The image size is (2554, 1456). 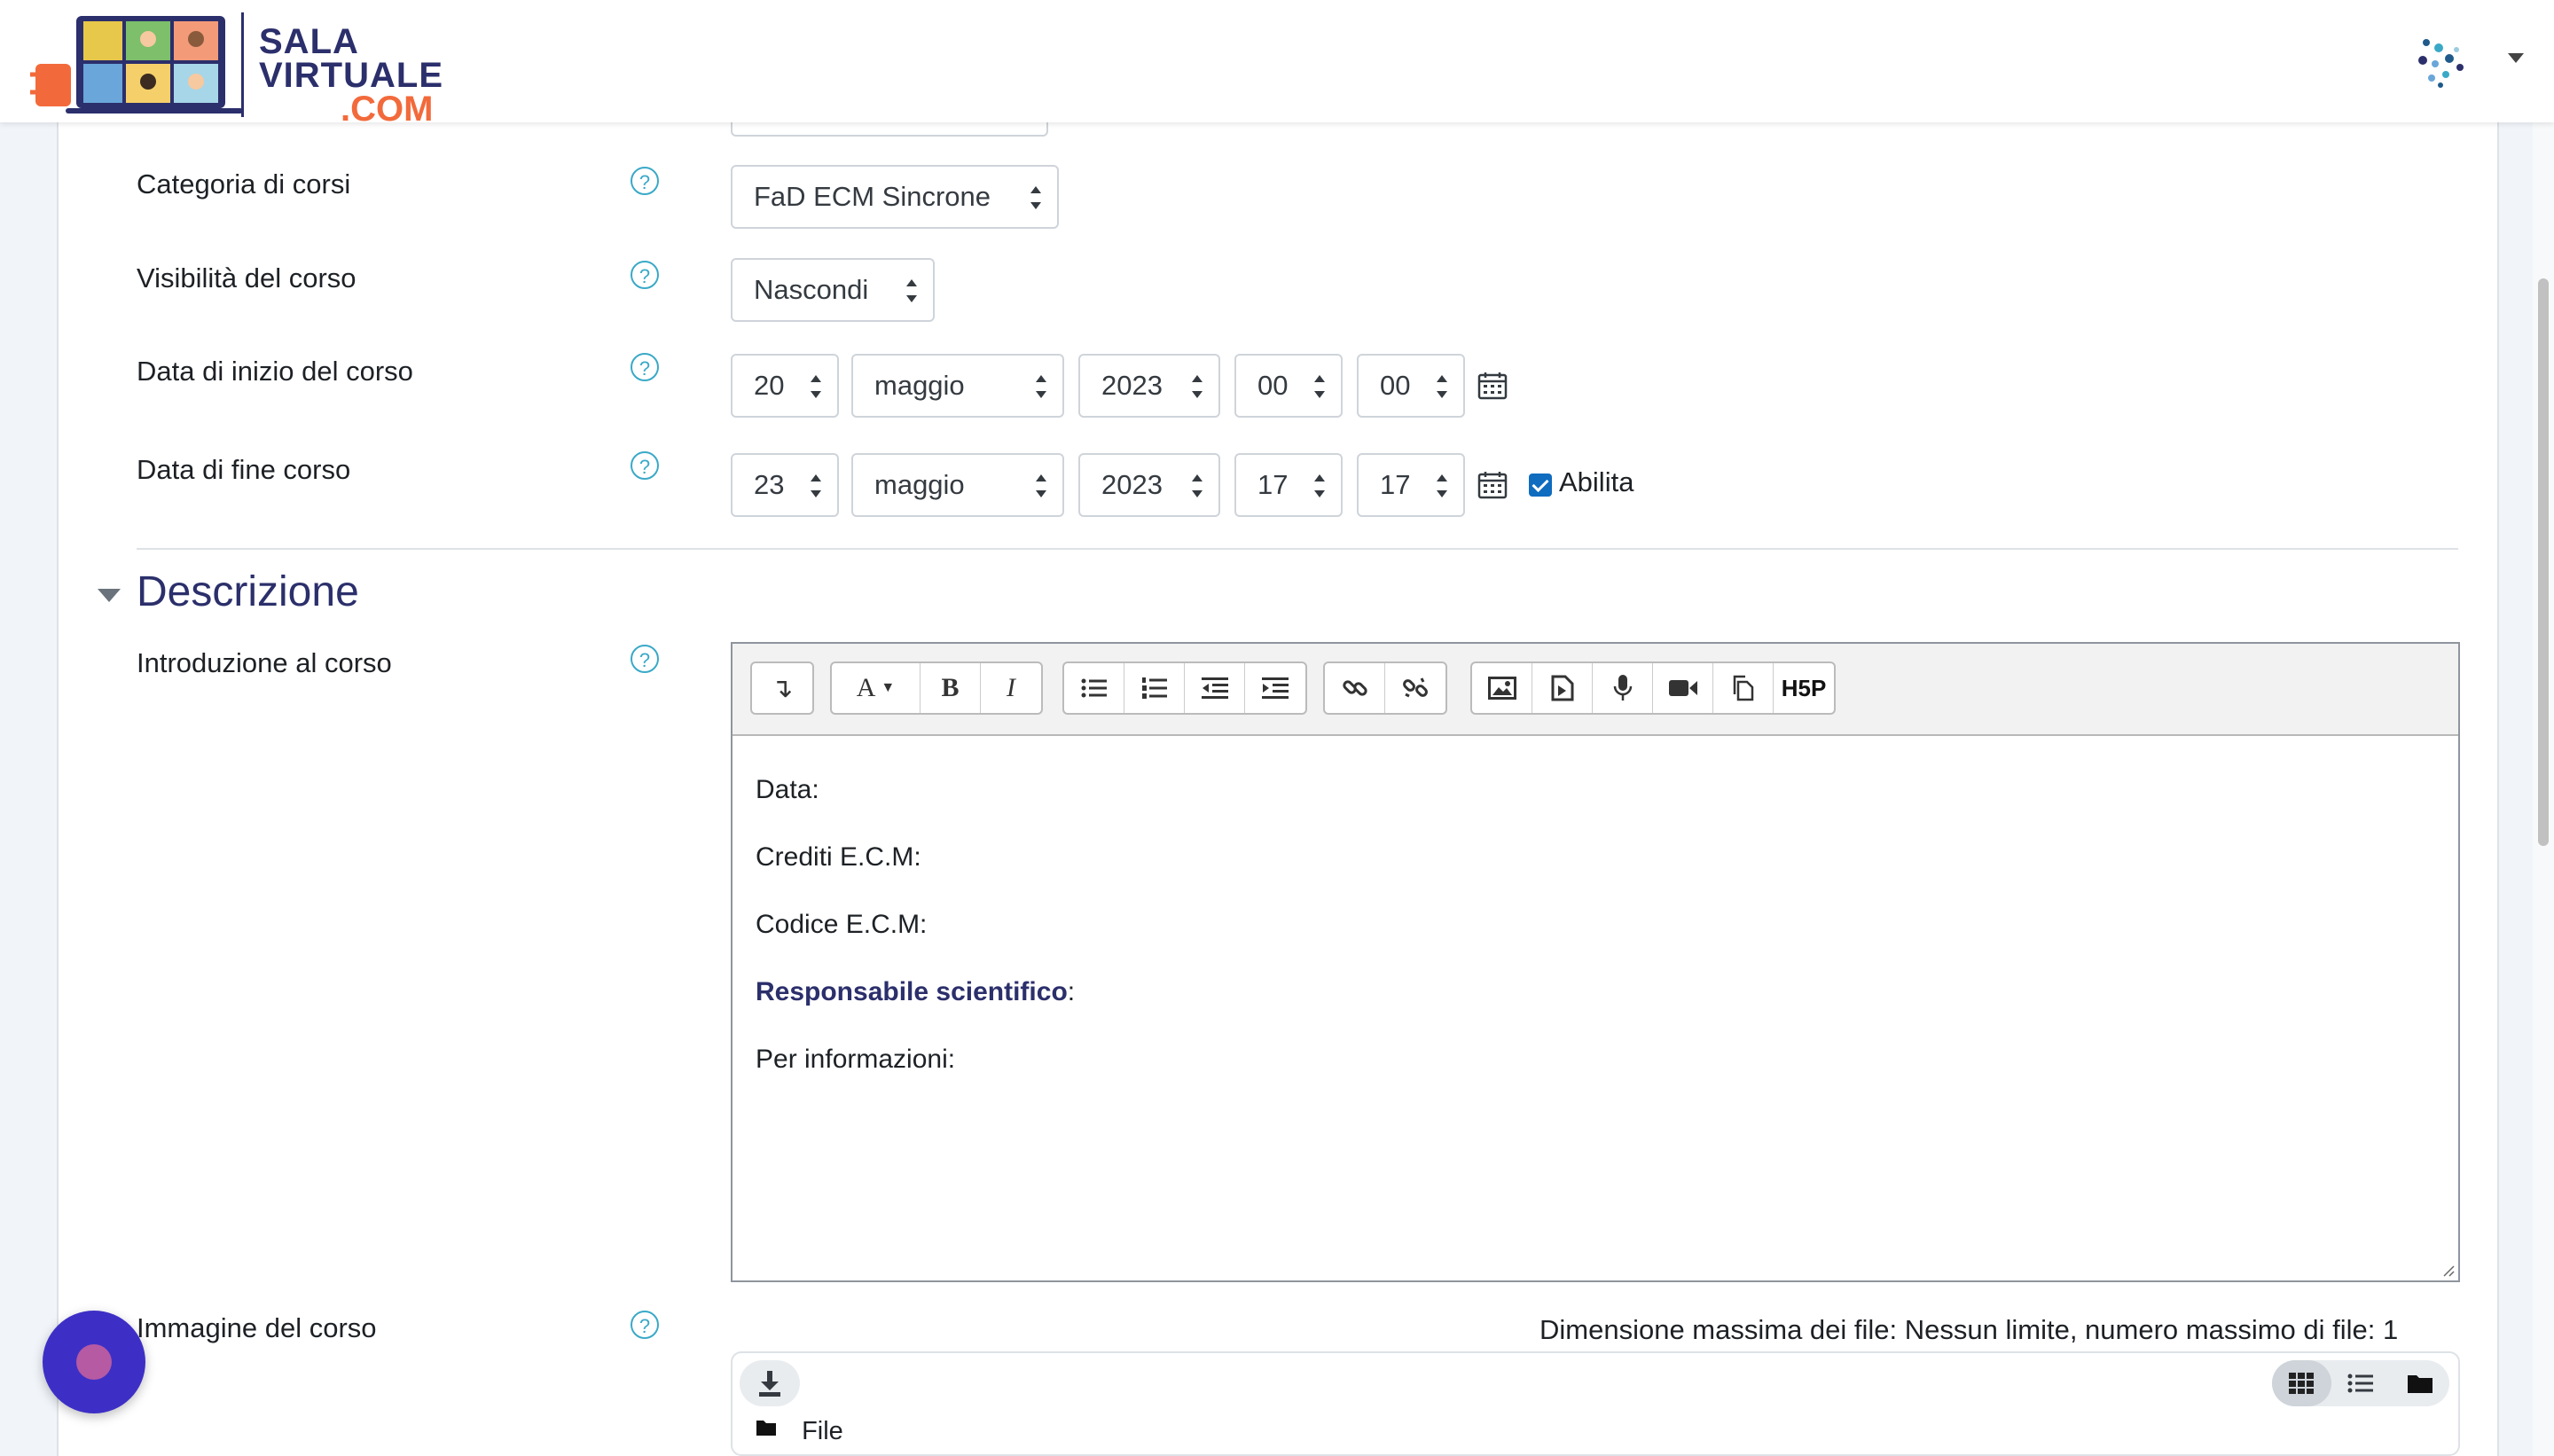 I want to click on section-divider, so click(x=1297, y=549).